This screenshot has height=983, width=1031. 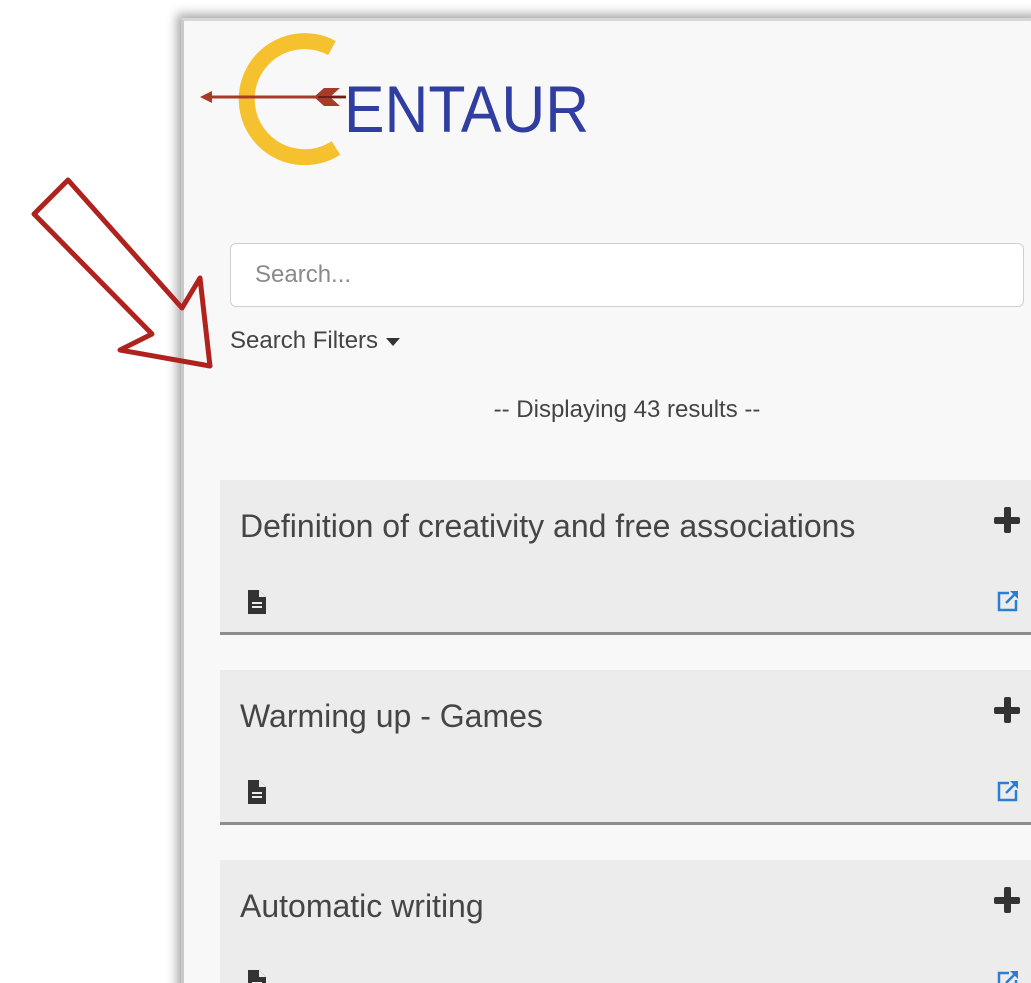 I want to click on red-arrow-annotation, so click(x=122, y=273).